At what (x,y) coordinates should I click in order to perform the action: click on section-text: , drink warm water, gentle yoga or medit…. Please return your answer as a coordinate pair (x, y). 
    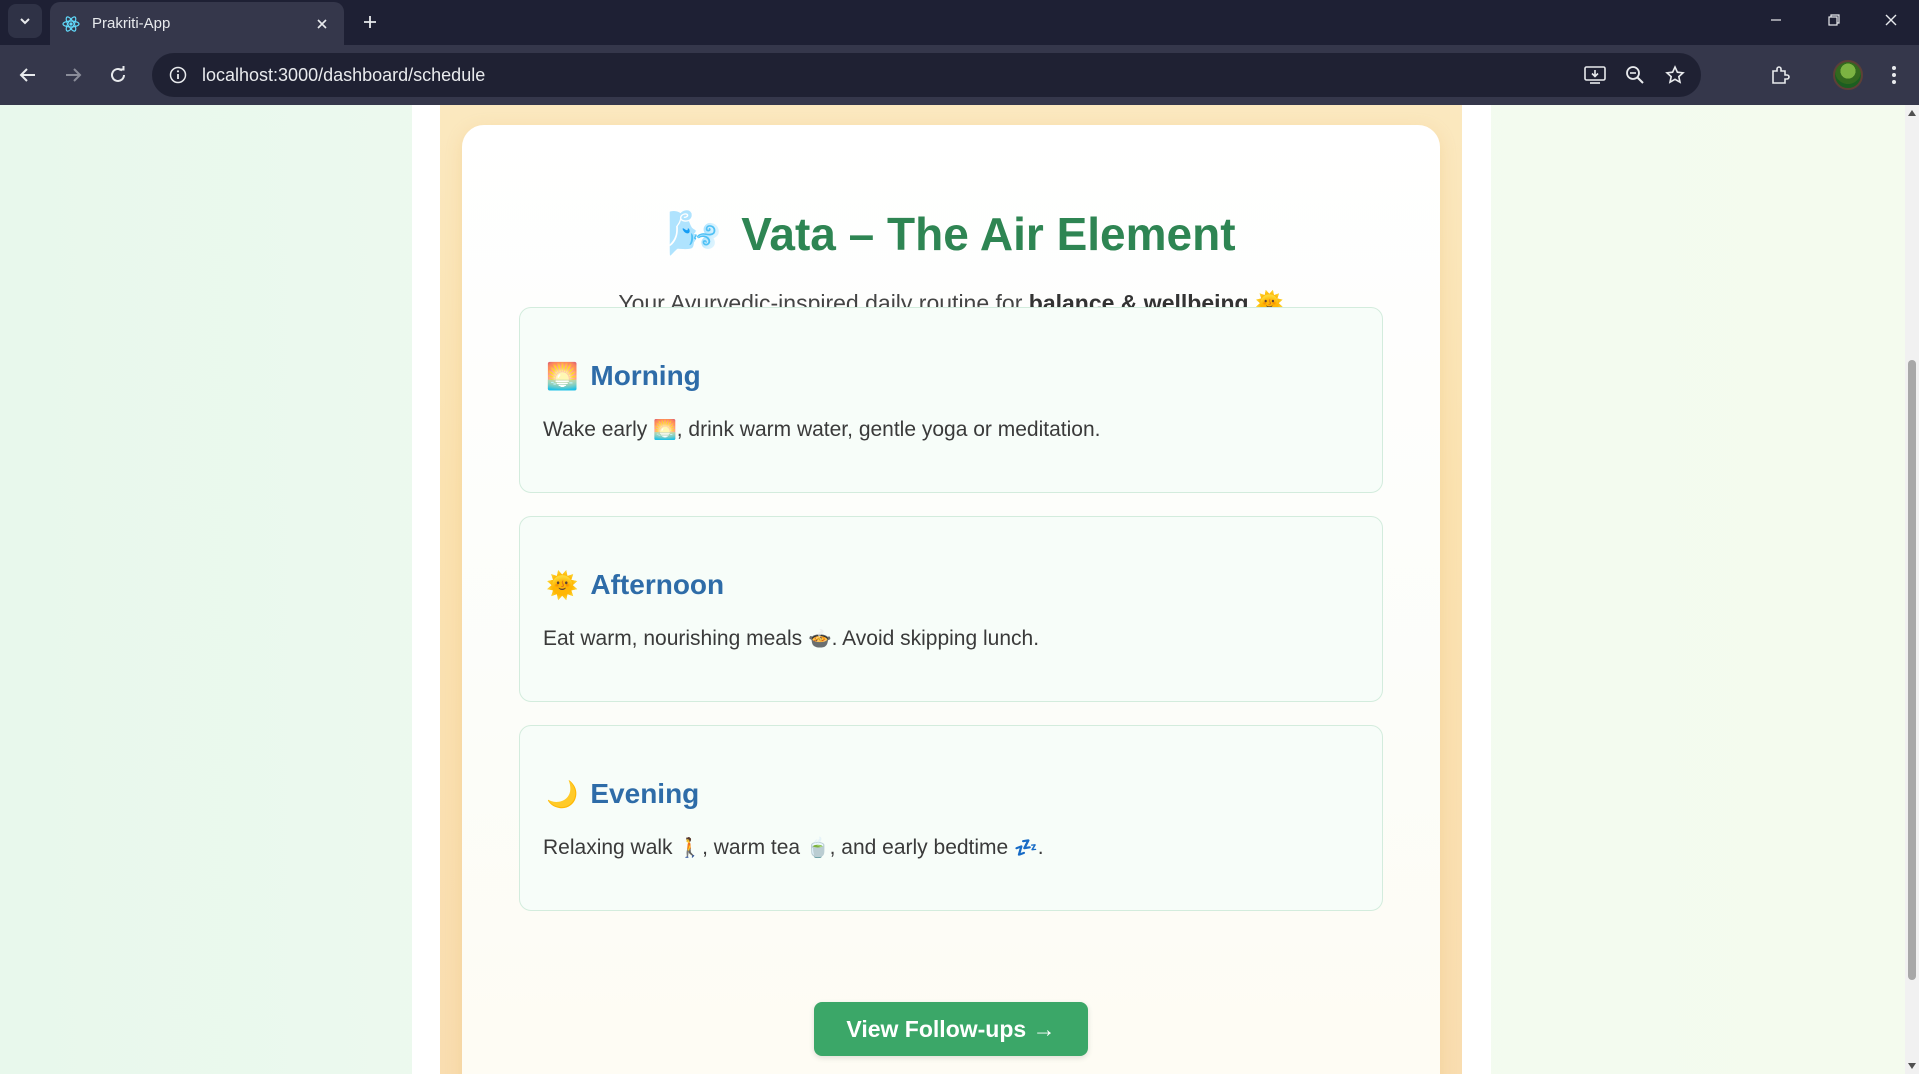
    Looking at the image, I should click on (888, 429).